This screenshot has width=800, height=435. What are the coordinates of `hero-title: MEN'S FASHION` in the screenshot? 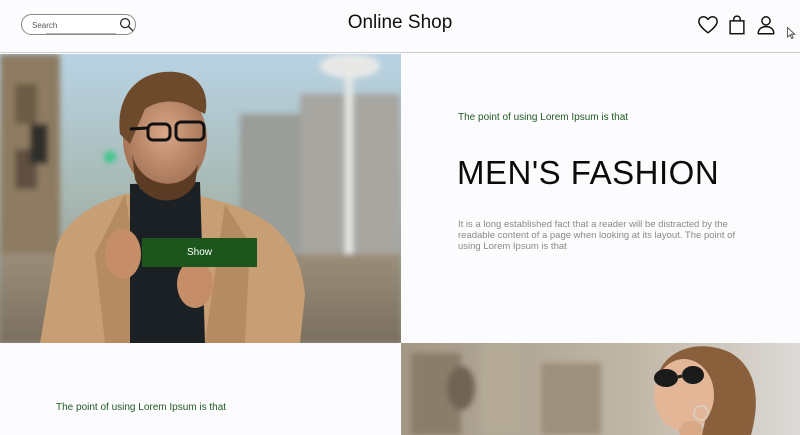 It's located at (588, 172).